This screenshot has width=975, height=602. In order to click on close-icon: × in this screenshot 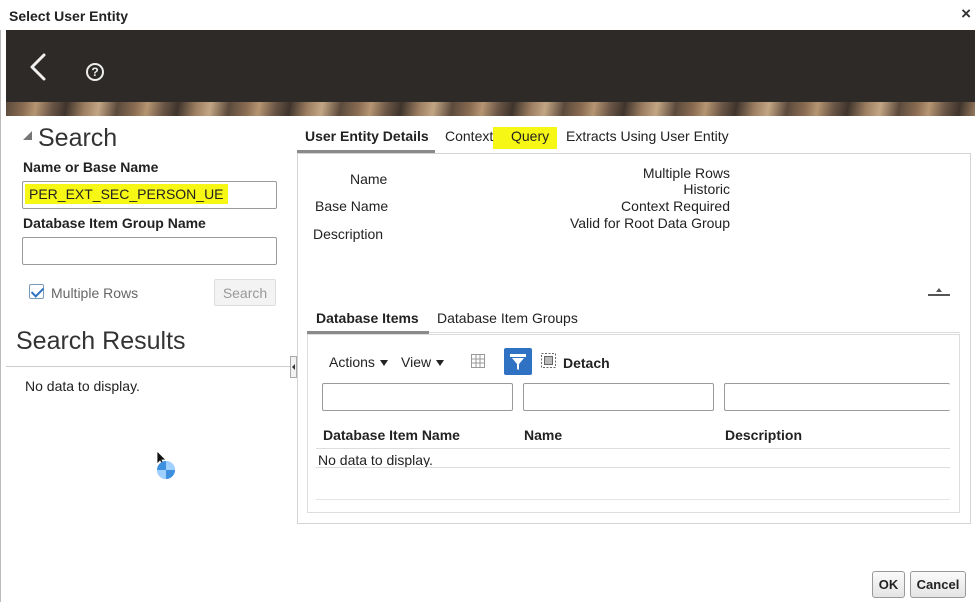, I will do `click(966, 13)`.